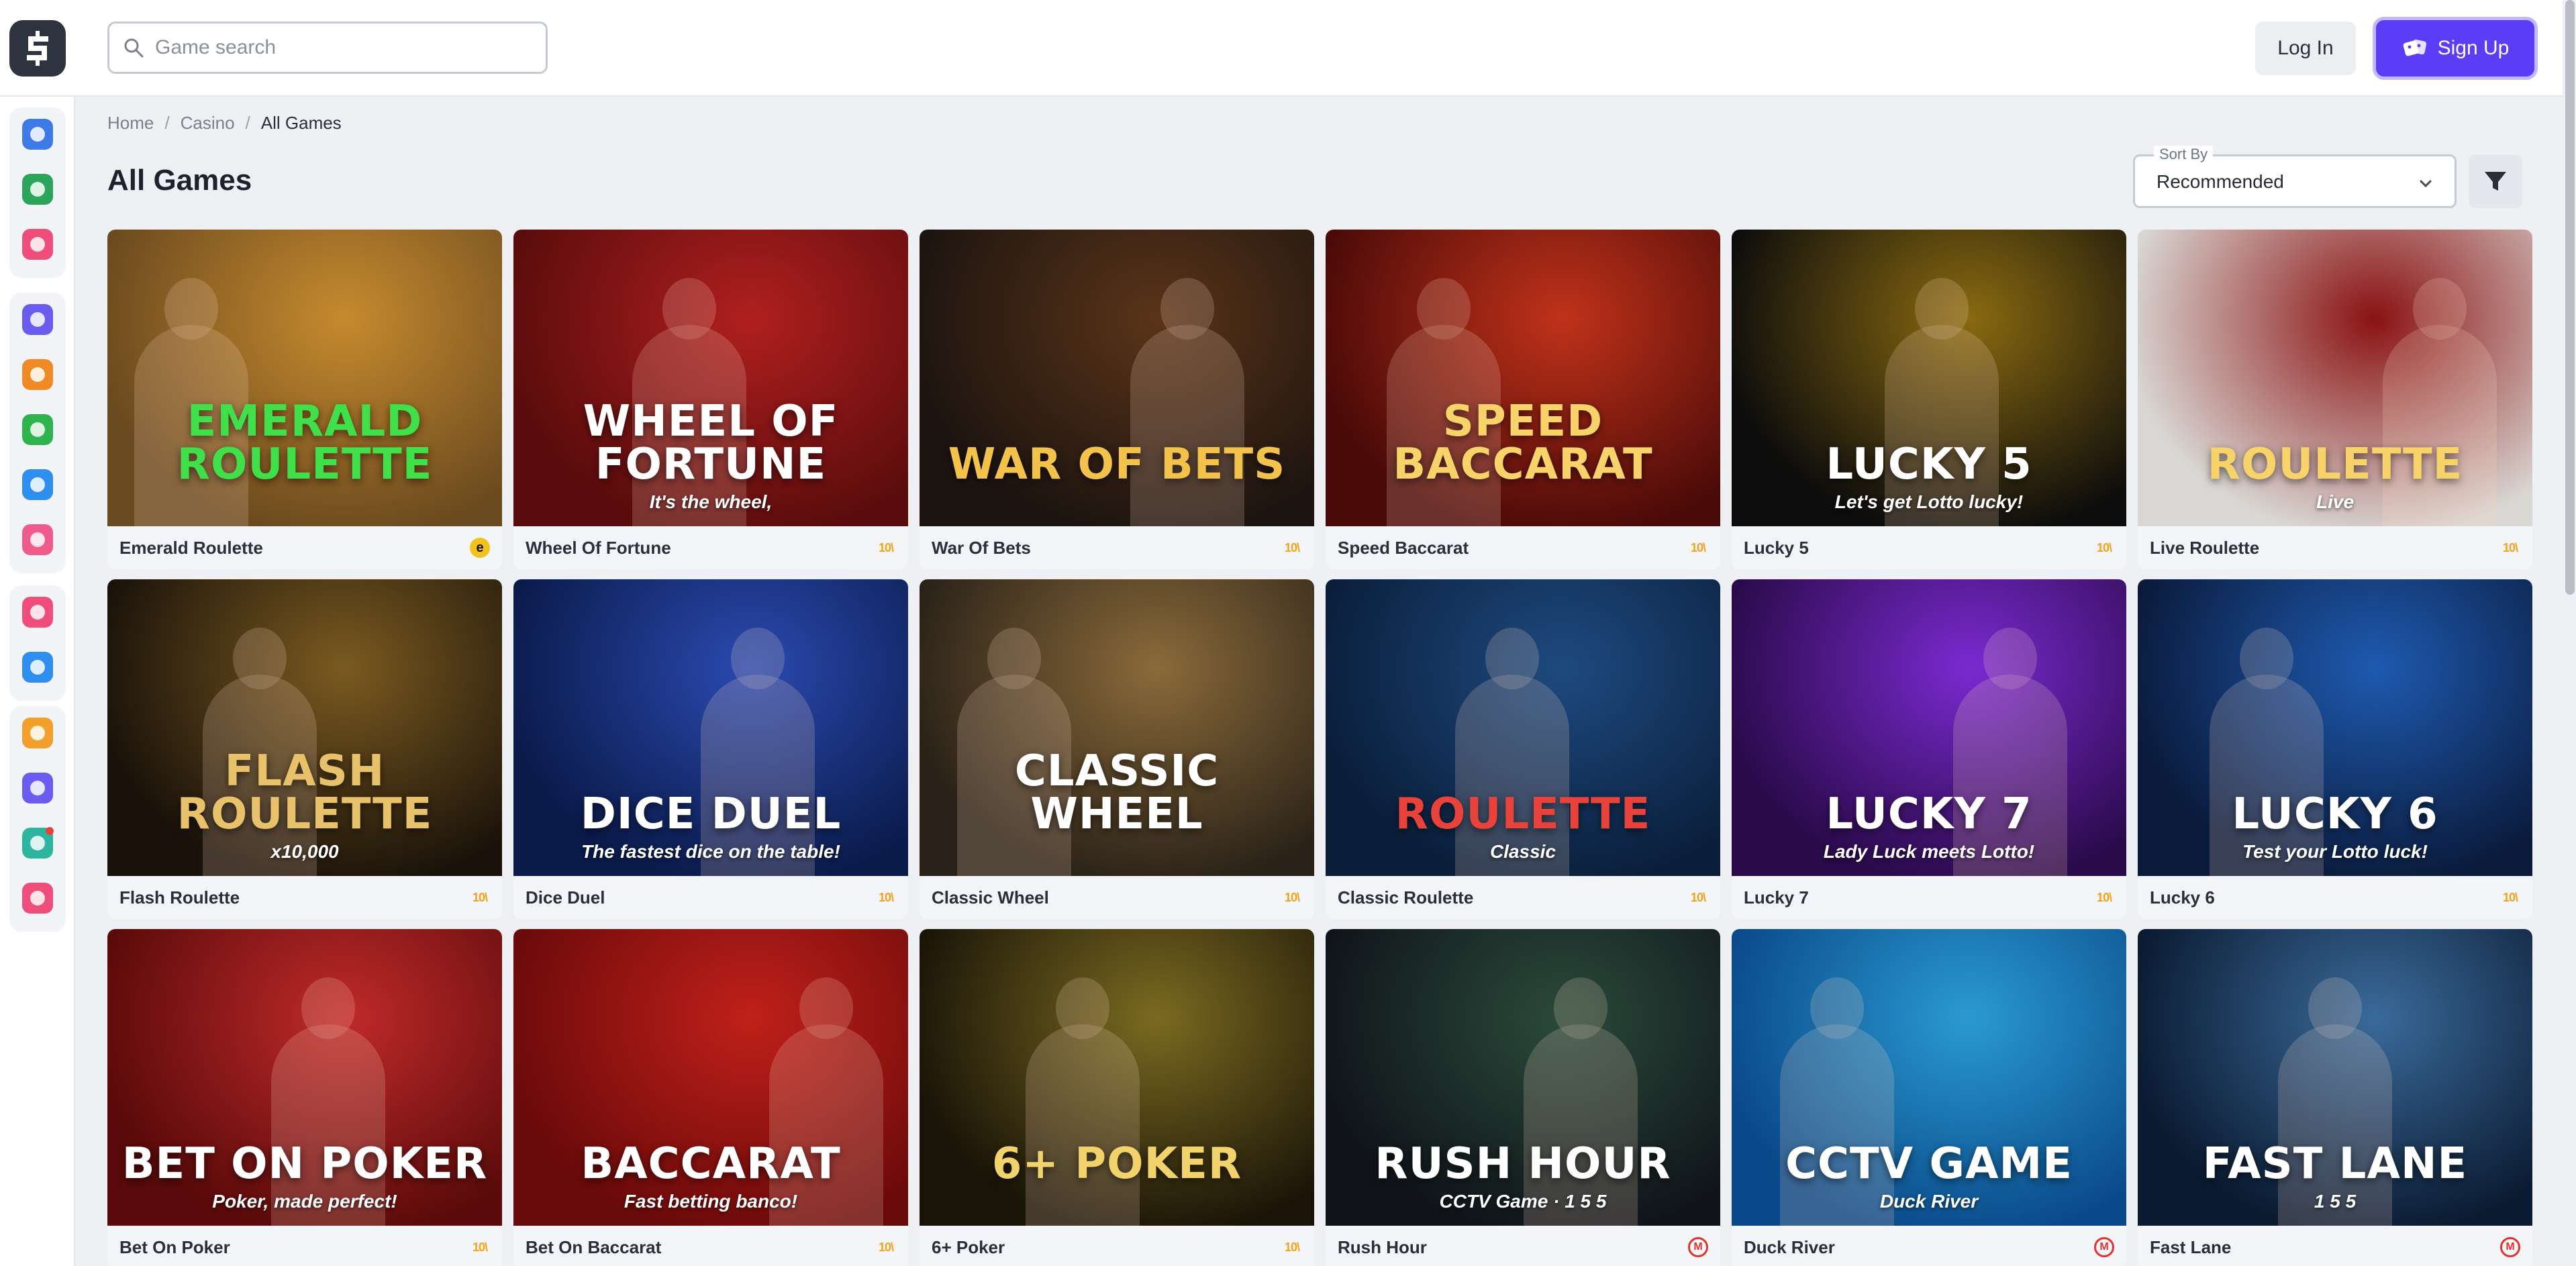 The image size is (2576, 1266). What do you see at coordinates (594, 1246) in the screenshot?
I see `game-name: Bet On Baccarat` at bounding box center [594, 1246].